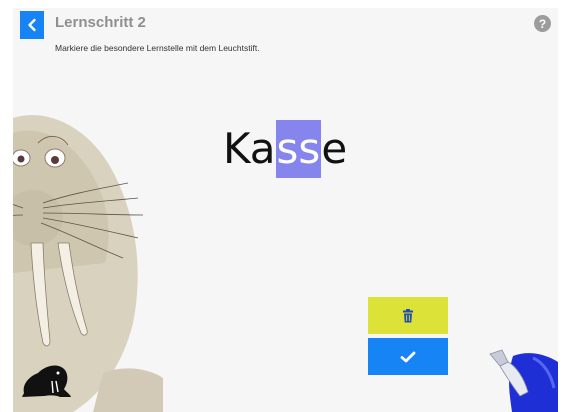  Describe the element at coordinates (249, 149) in the screenshot. I see `word-prefix: Ka` at that location.